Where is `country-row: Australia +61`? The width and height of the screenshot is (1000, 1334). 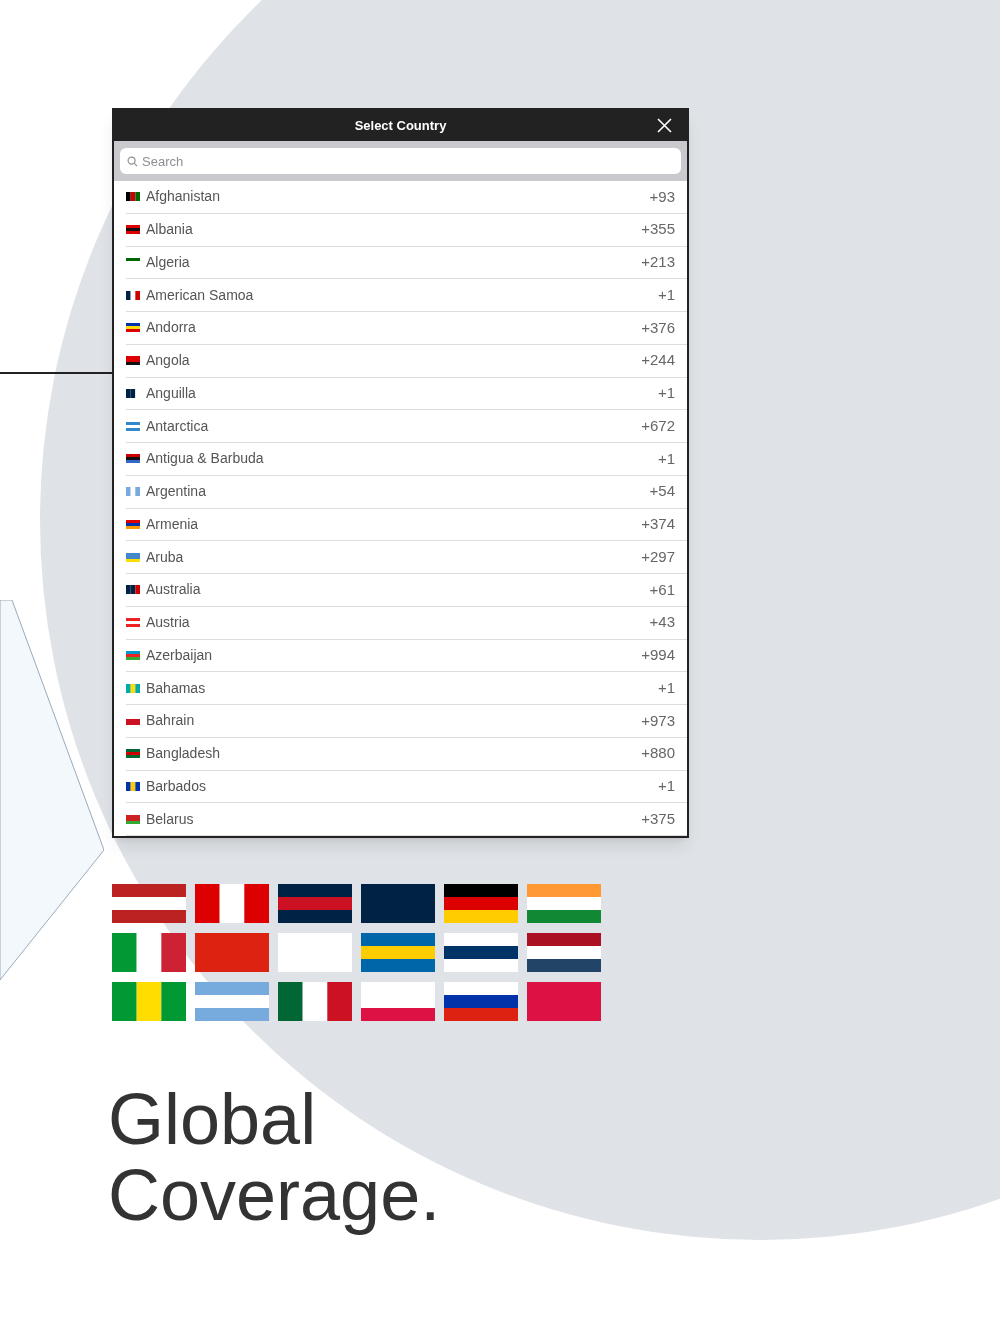
country-row: Australia +61 is located at coordinates (406, 590).